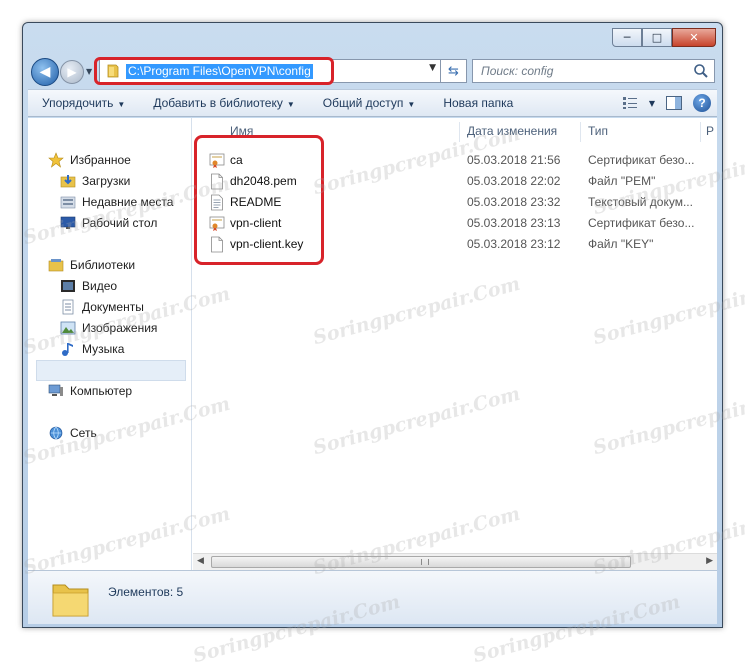 This screenshot has width=745, height=667. I want to click on address-bar: C:\Program Files\OpenVPN\config ▼, so click(270, 71).